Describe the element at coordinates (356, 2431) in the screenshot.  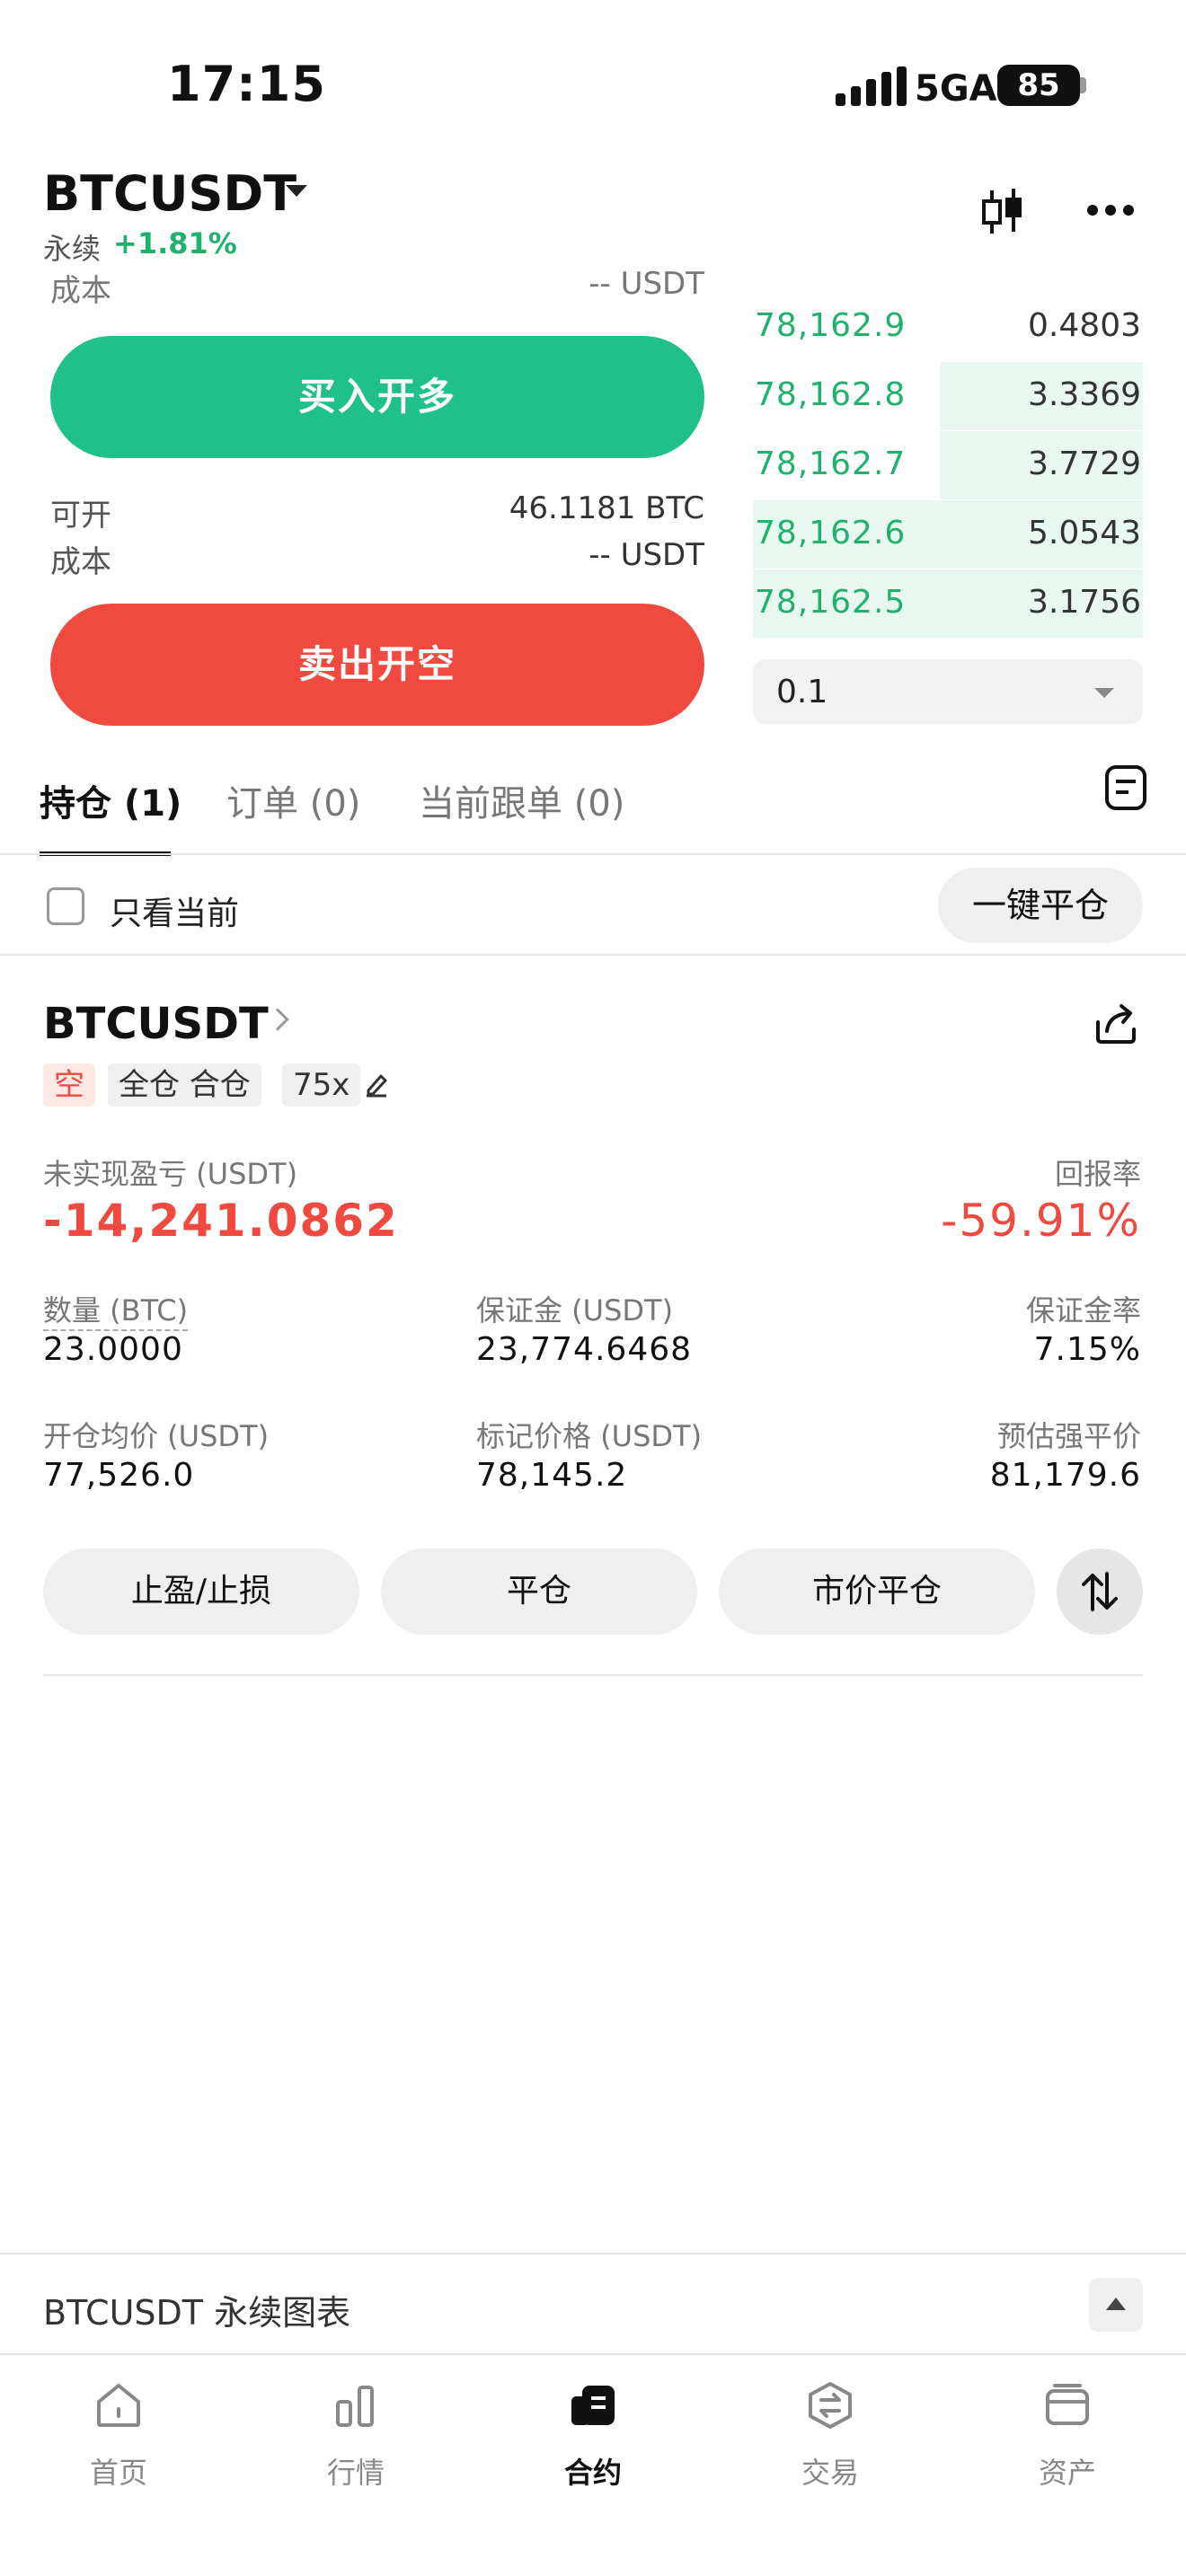
I see `nav-market: 行情` at that location.